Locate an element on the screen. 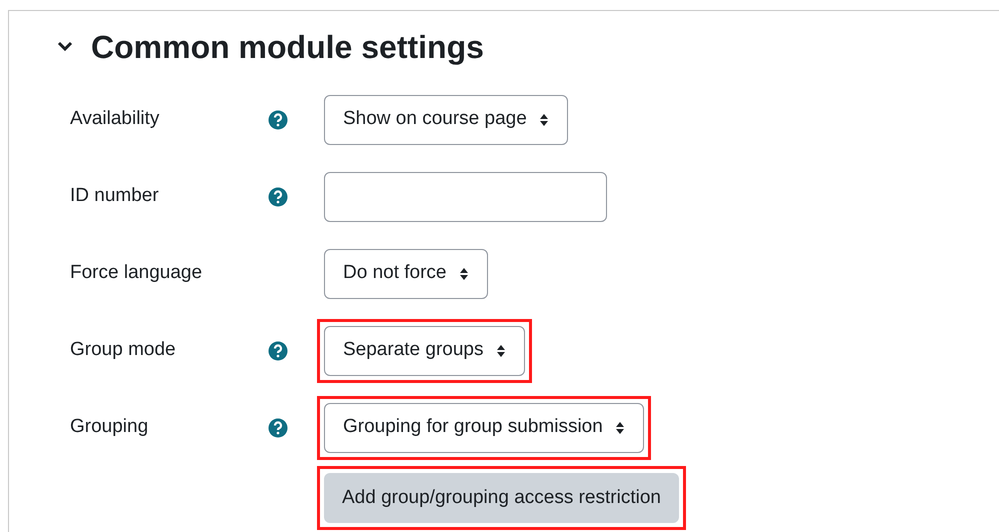 This screenshot has width=999, height=532. field-label: Group mode is located at coordinates (123, 350).